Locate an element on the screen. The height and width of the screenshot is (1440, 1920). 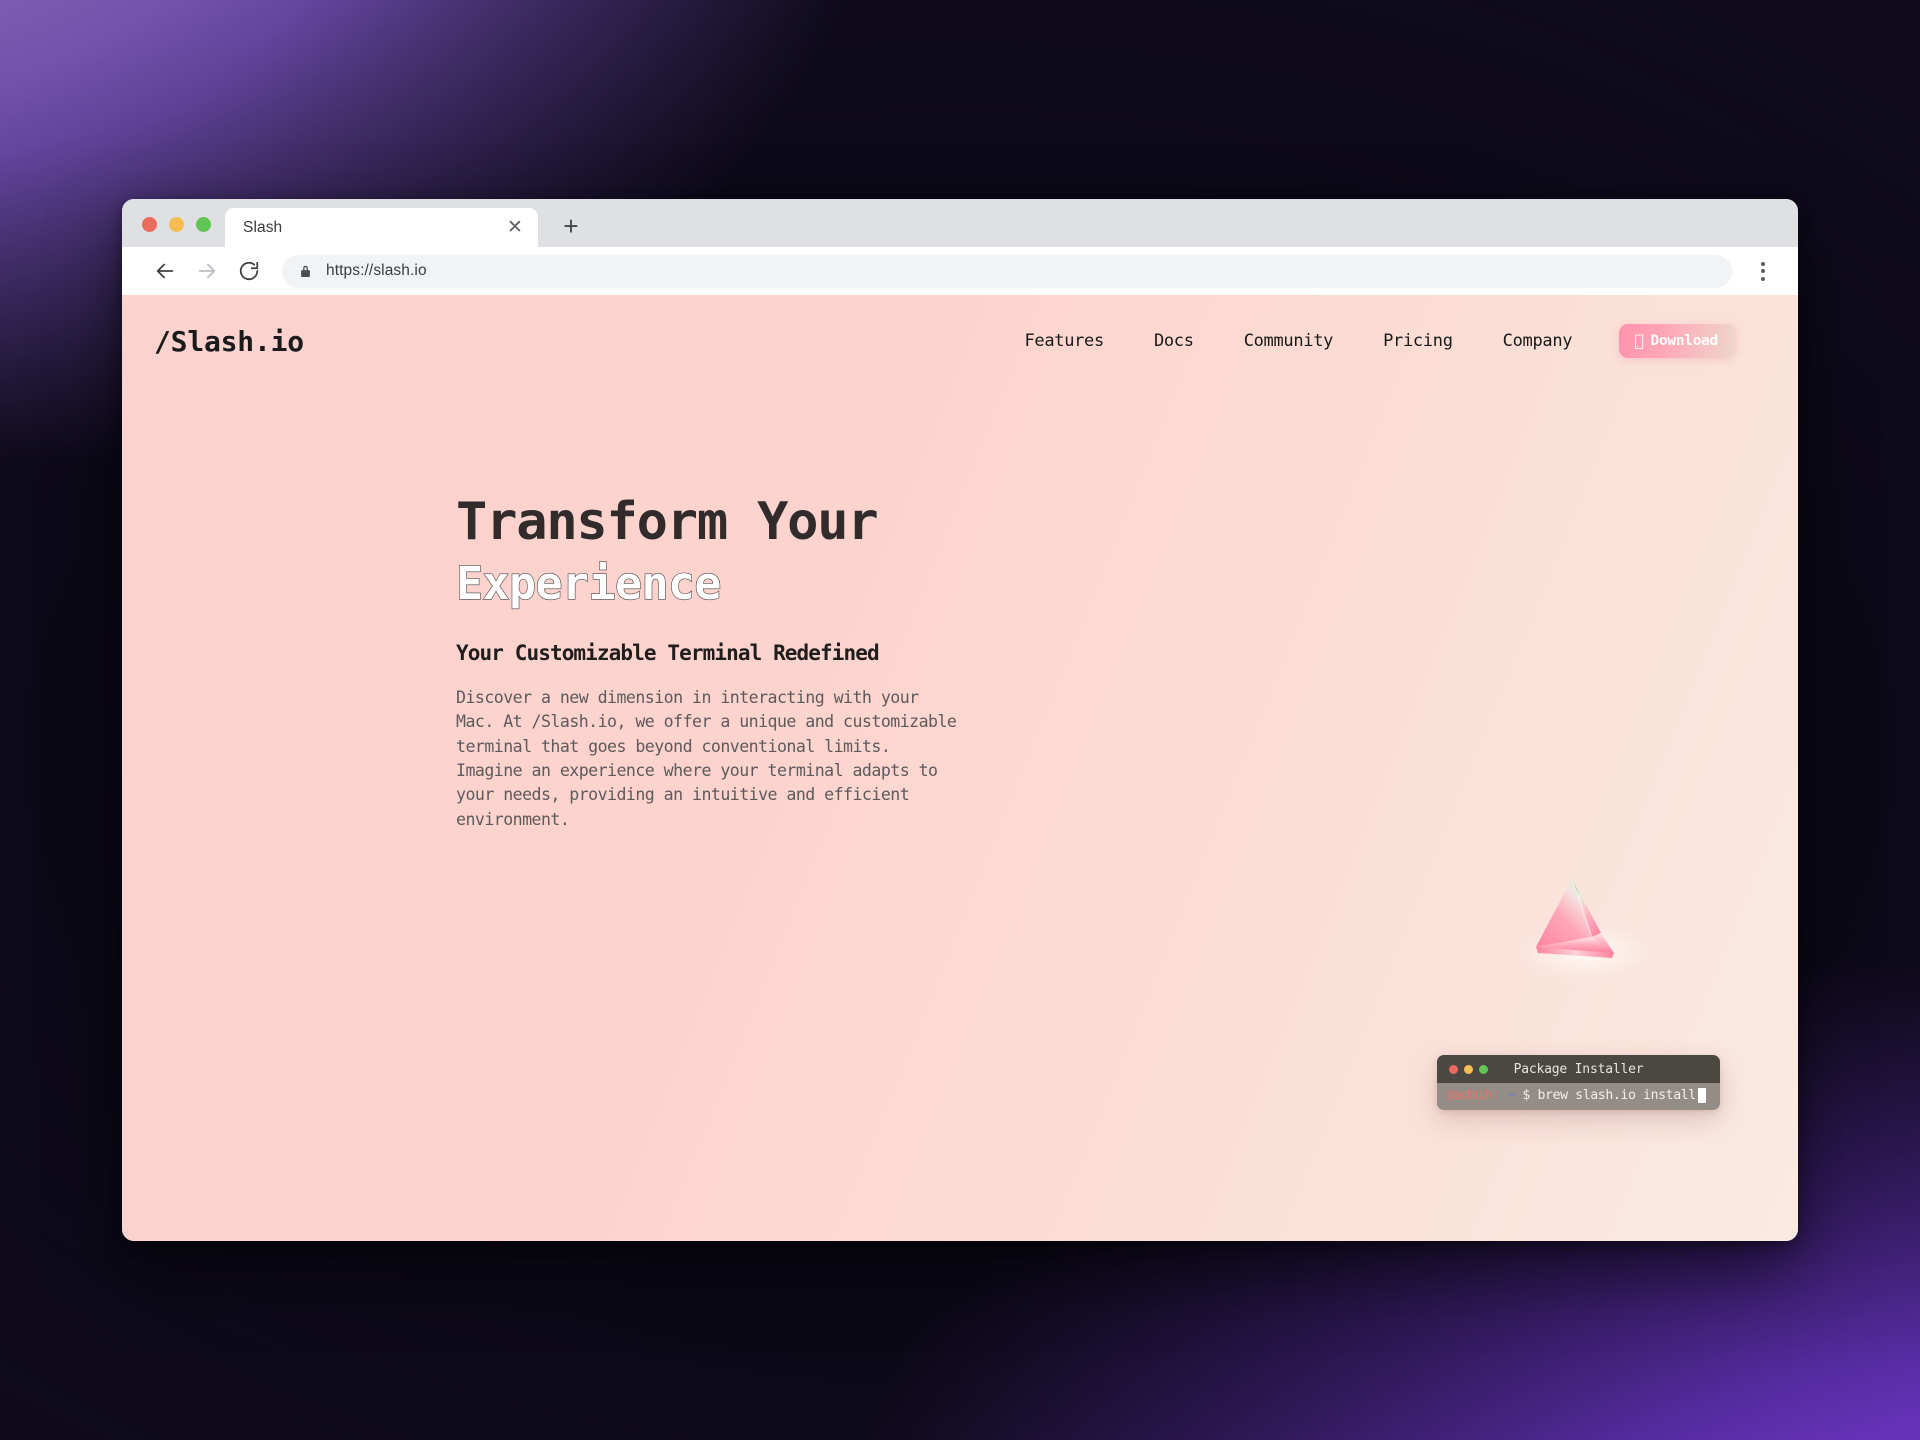
reload-icon is located at coordinates (249, 271).